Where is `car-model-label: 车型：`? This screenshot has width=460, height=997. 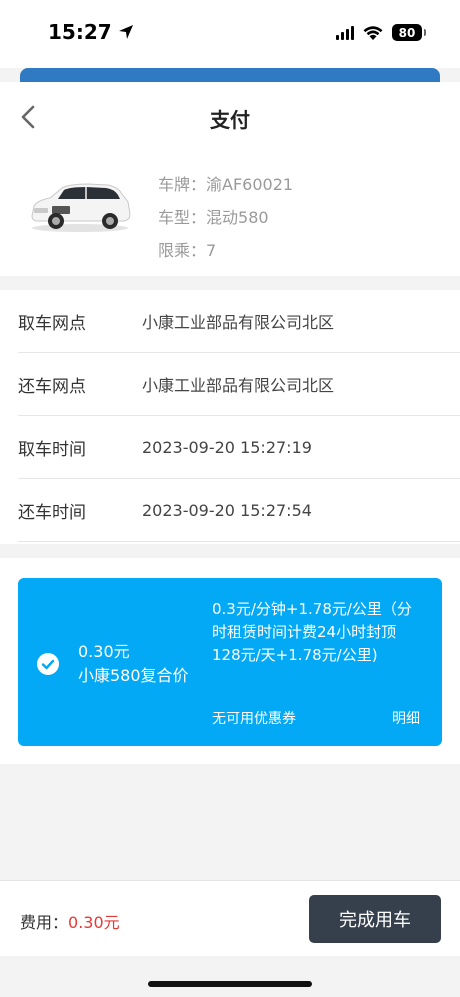 car-model-label: 车型： is located at coordinates (182, 217).